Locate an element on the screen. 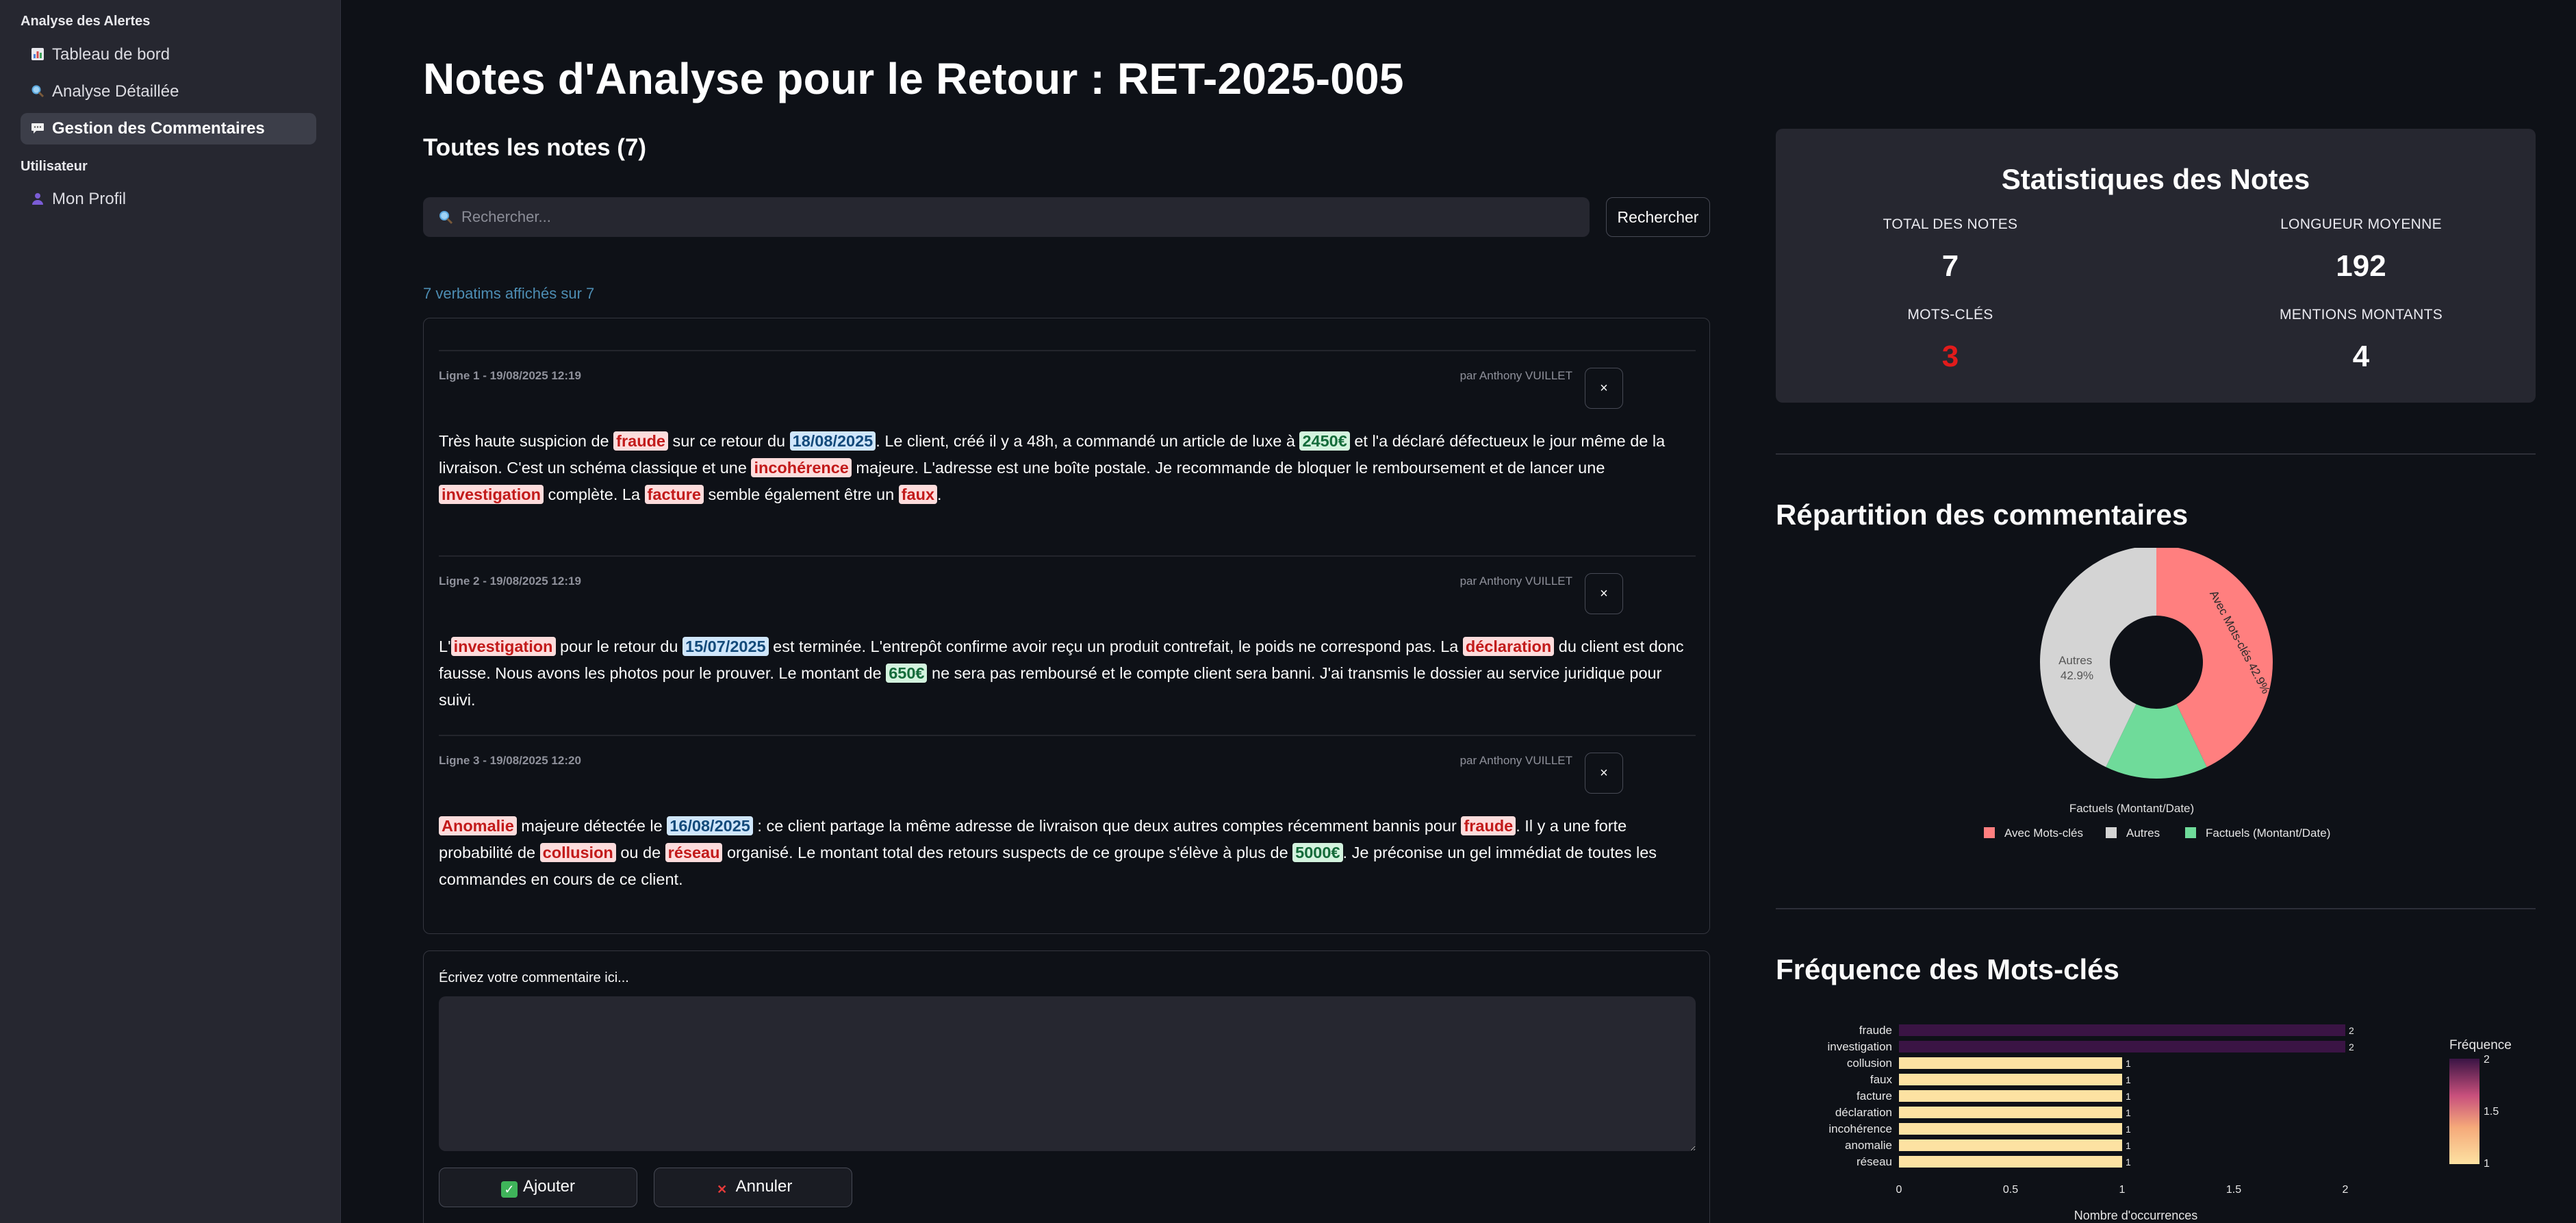 Image resolution: width=2576 pixels, height=1223 pixels. sidebar-item-detailed-analysis: Analyse Détaillée is located at coordinates (168, 92).